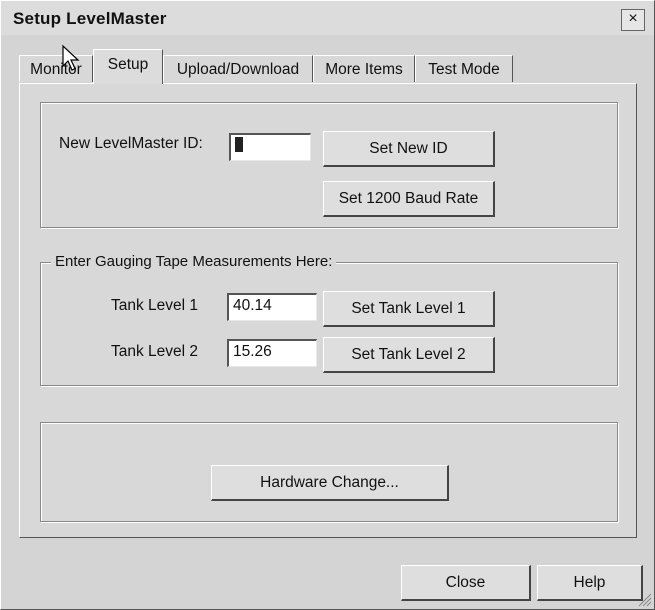 The width and height of the screenshot is (655, 610). What do you see at coordinates (194, 261) in the screenshot?
I see `tape-group-caption: Enter Gauging Tape Measurements Here:` at bounding box center [194, 261].